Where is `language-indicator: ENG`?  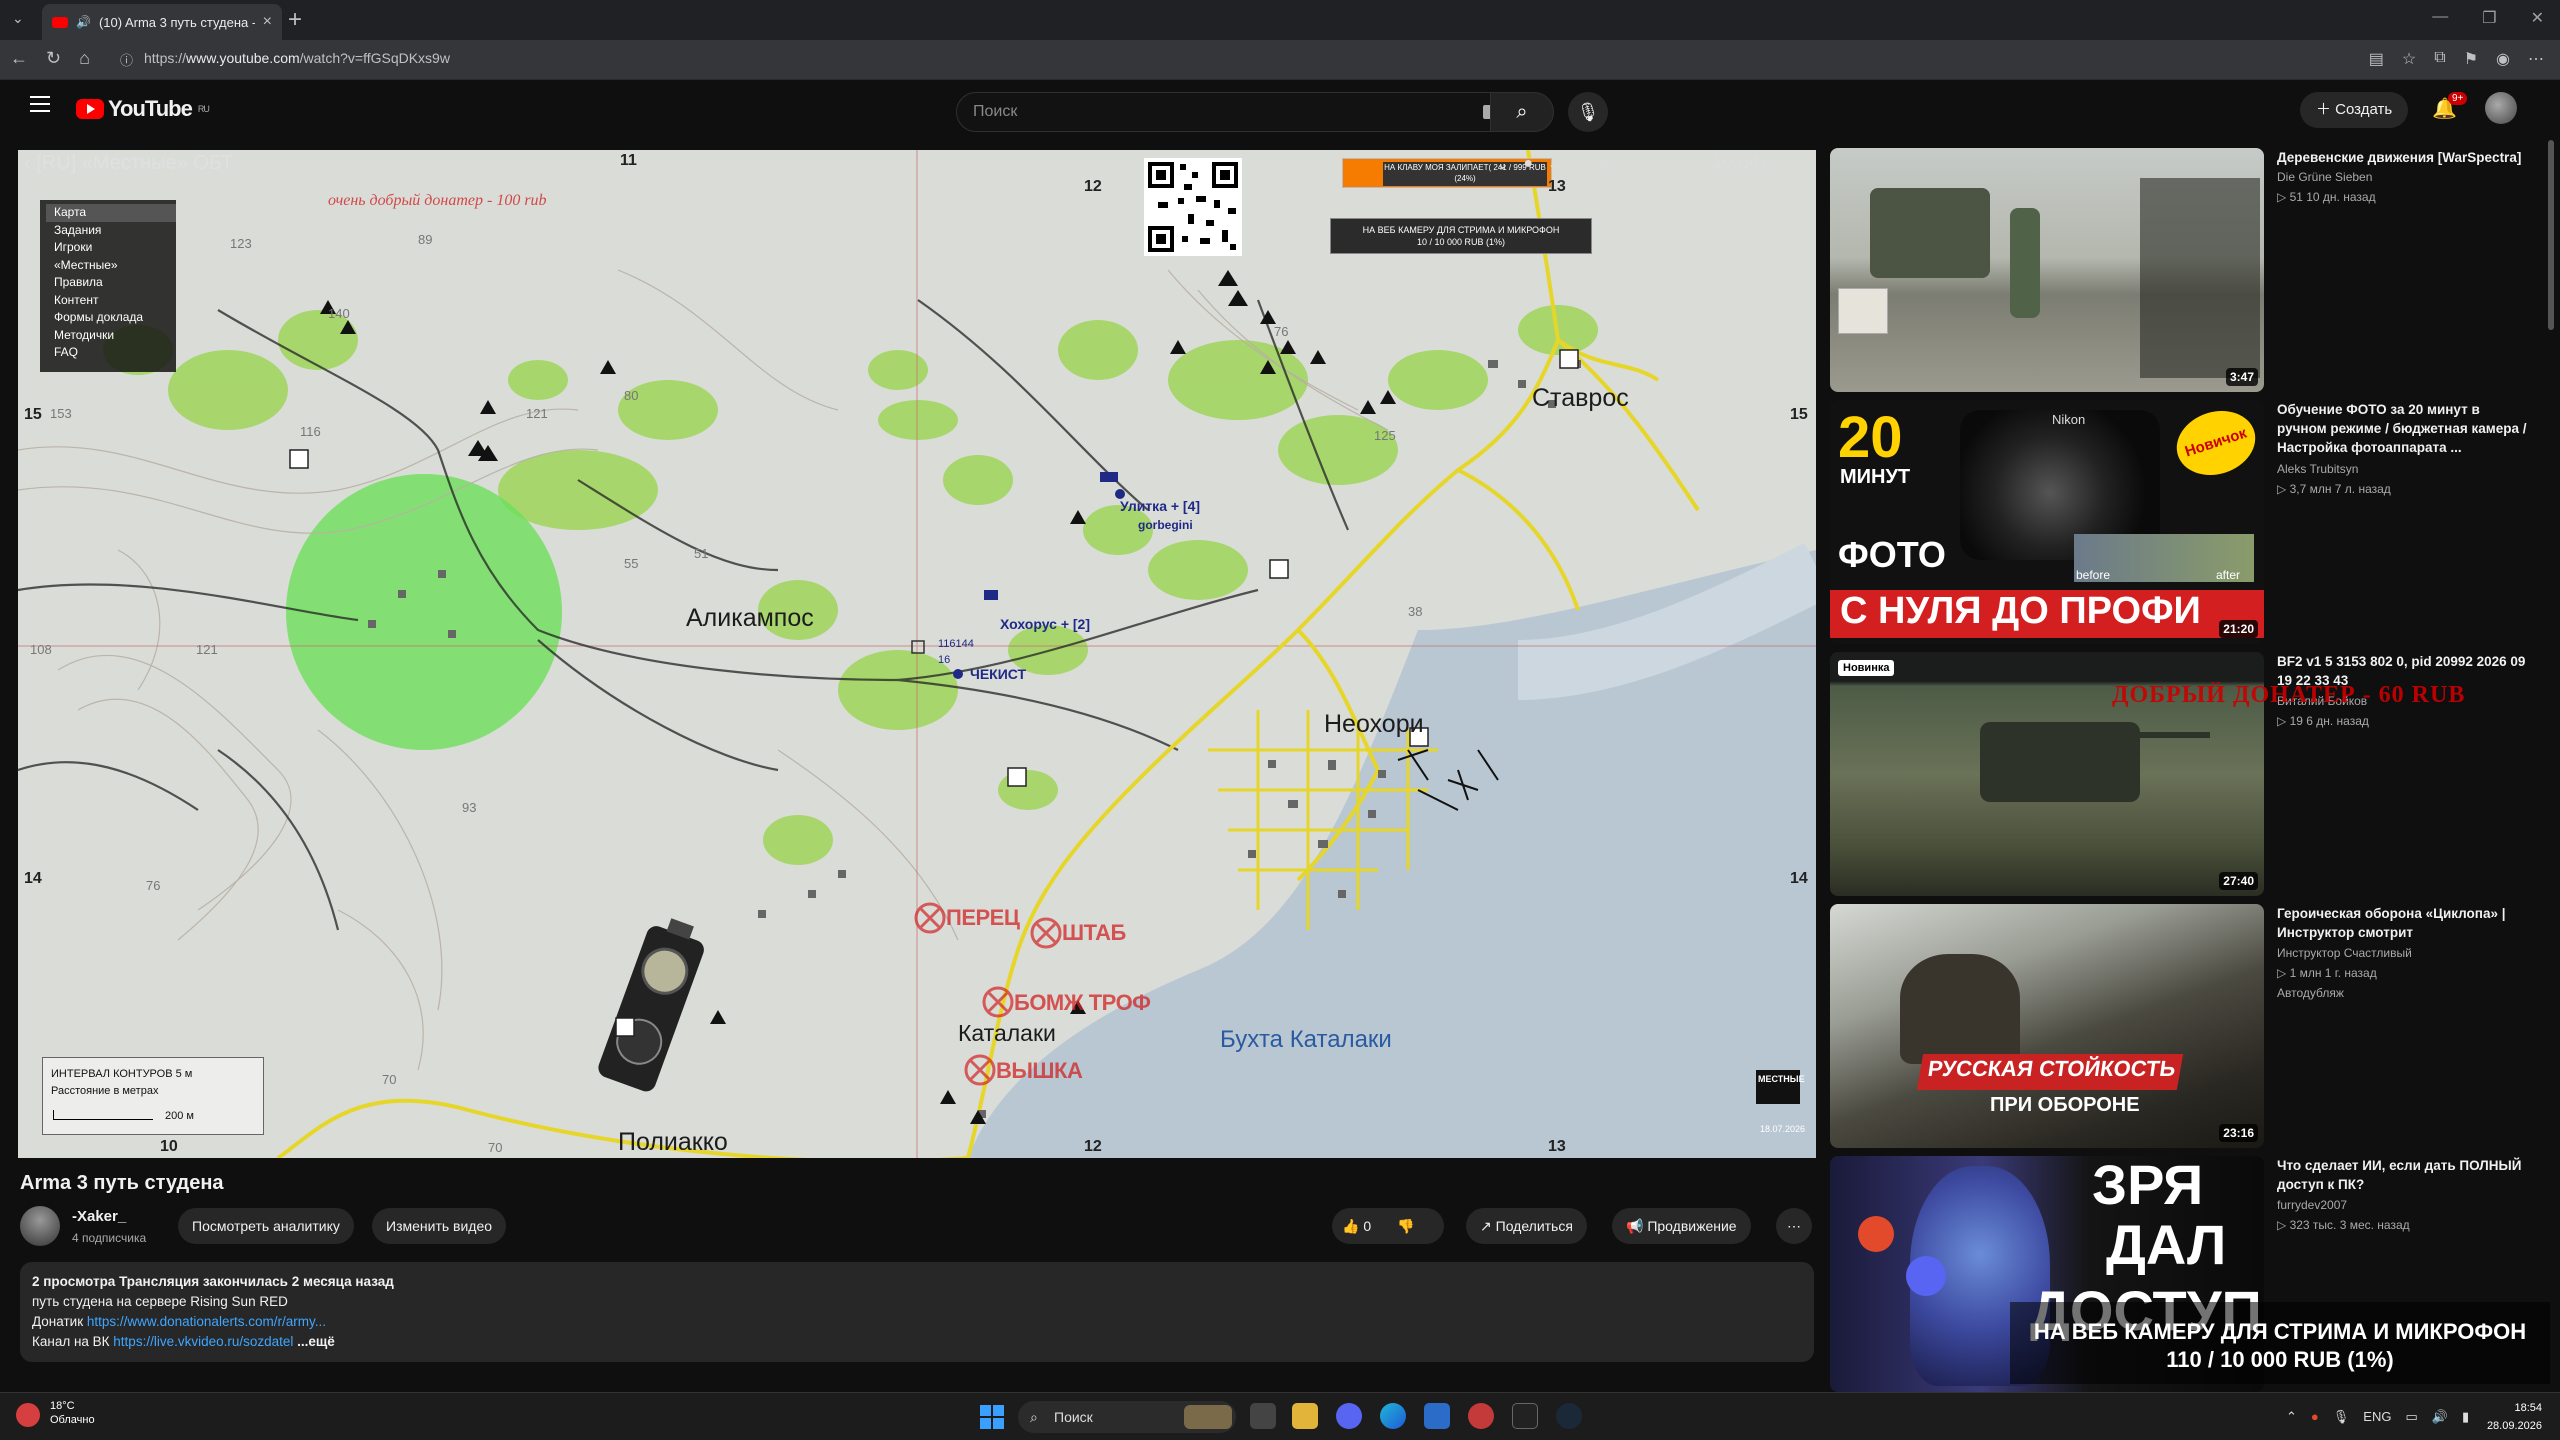 language-indicator: ENG is located at coordinates (2377, 1417).